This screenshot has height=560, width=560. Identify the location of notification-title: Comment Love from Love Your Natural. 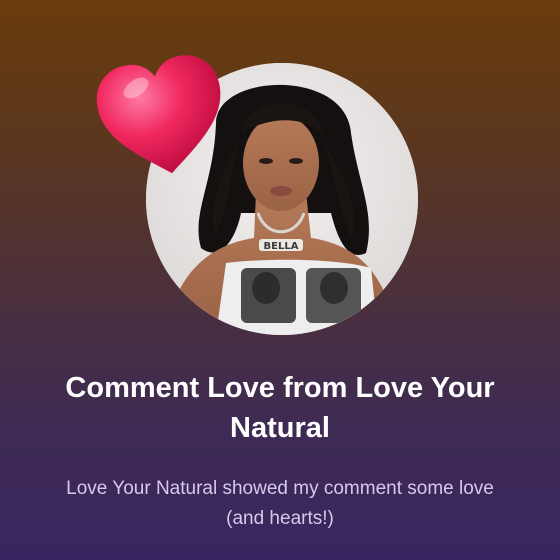
(280, 408).